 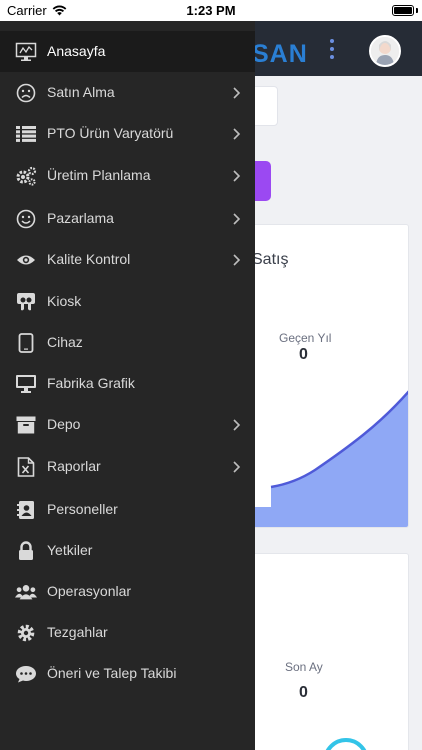 I want to click on menu-item-label: Yetkiler, so click(x=70, y=550).